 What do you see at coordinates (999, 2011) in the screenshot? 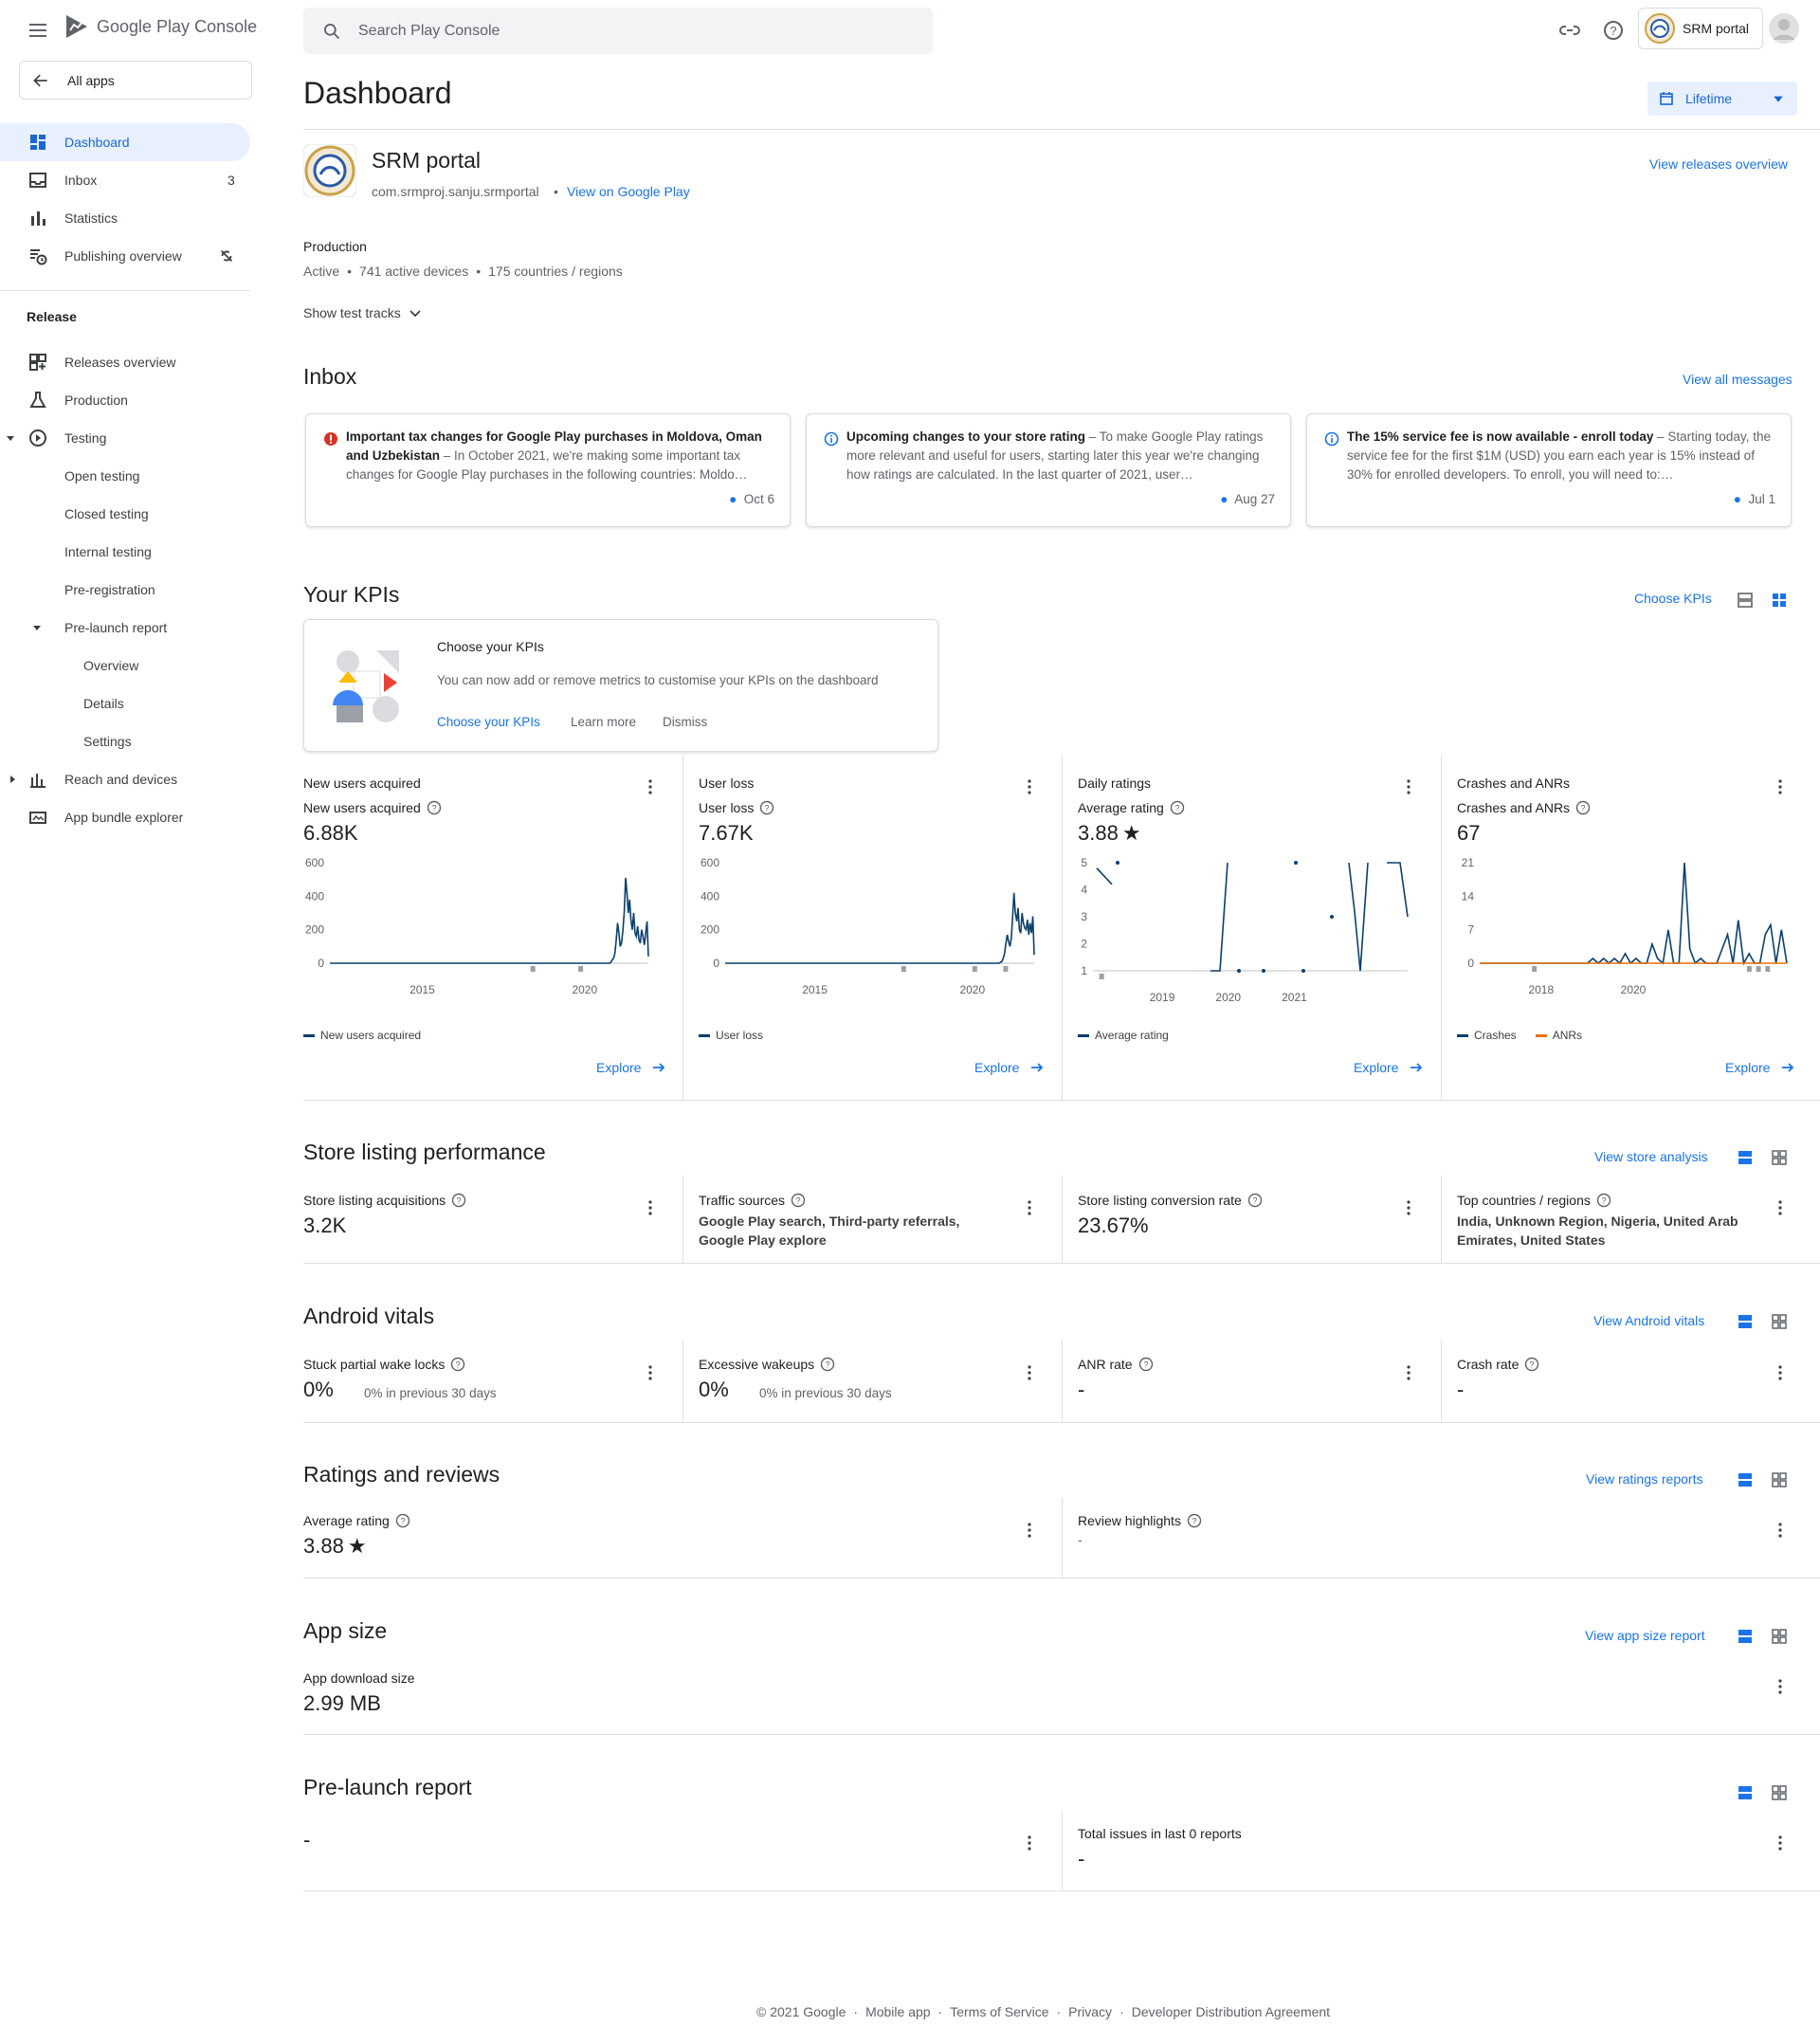
I see `footer-link-terms: Terms of Service` at bounding box center [999, 2011].